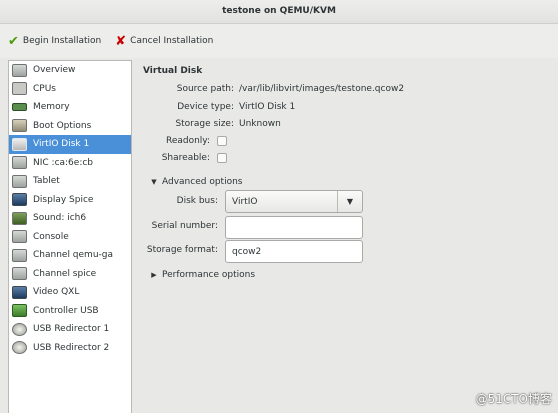 This screenshot has height=413, width=558. Describe the element at coordinates (121, 41) in the screenshot. I see `cancel-x-icon: ✘` at that location.